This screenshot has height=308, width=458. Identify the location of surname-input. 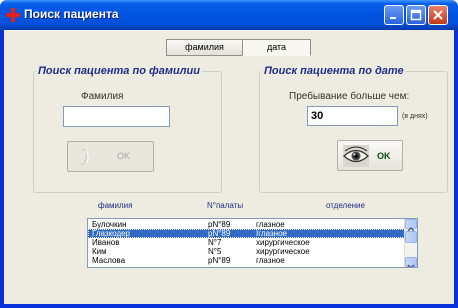
(116, 116).